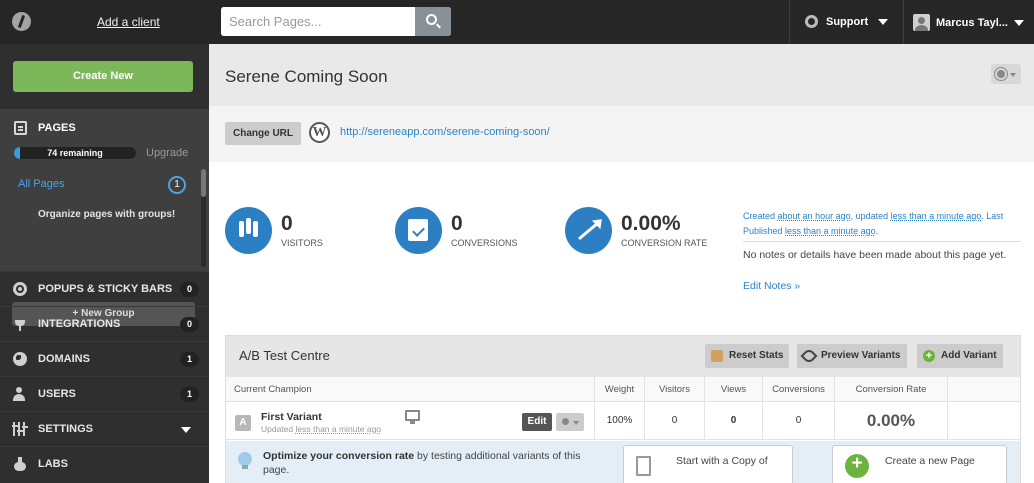  Describe the element at coordinates (621, 75) in the screenshot. I see `page-header: Serene Coming Soon` at that location.